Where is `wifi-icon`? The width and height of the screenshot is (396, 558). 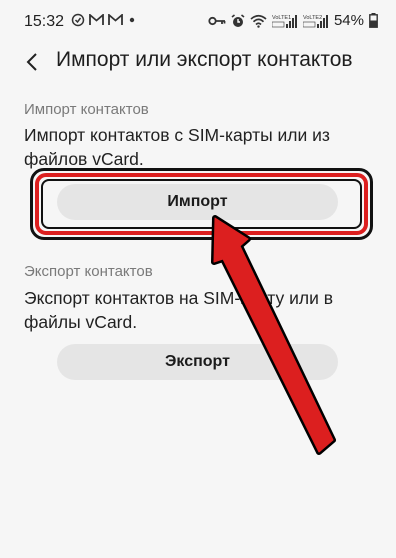
wifi-icon is located at coordinates (258, 21).